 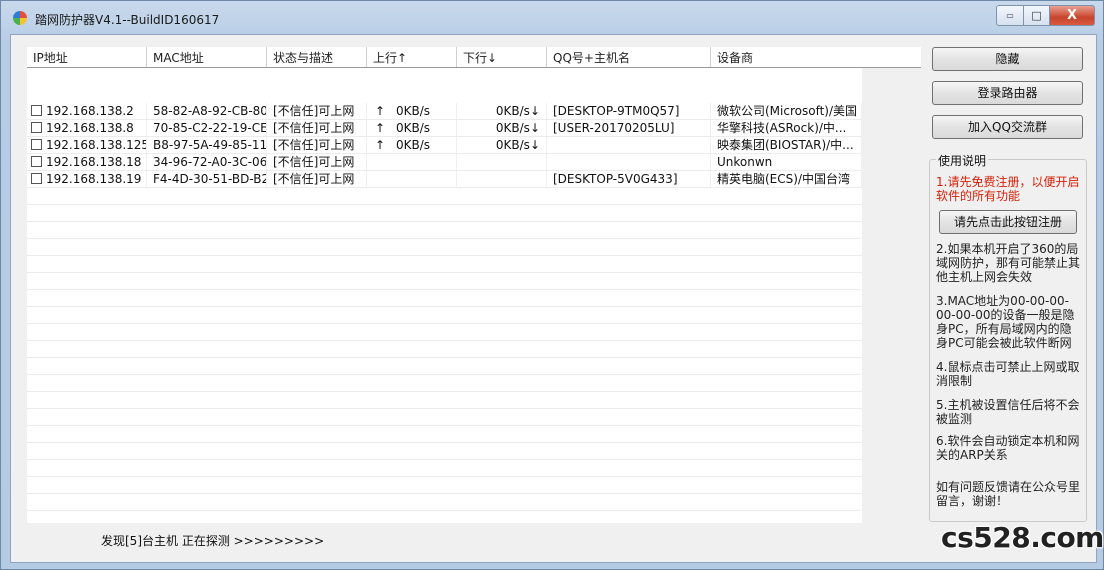 What do you see at coordinates (207, 111) in the screenshot?
I see `mac-cell: 58-82-A8-92-CB-80` at bounding box center [207, 111].